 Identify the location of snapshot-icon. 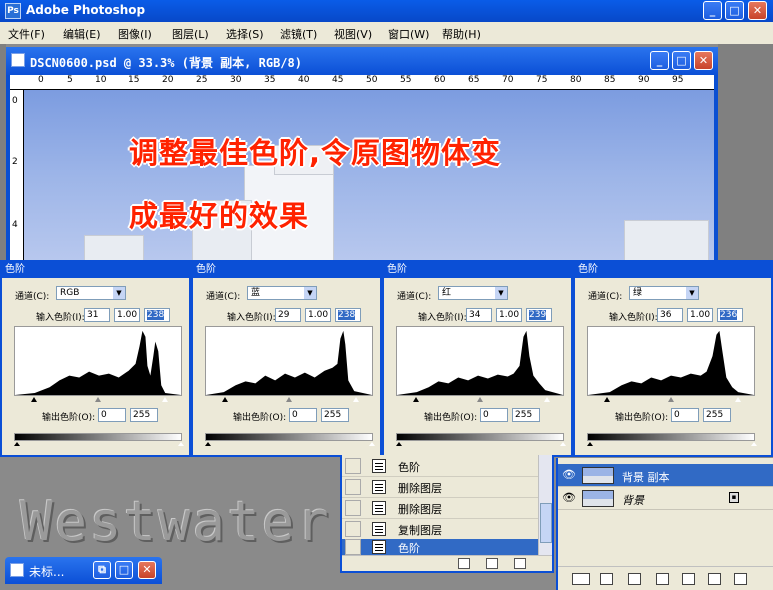
(492, 563).